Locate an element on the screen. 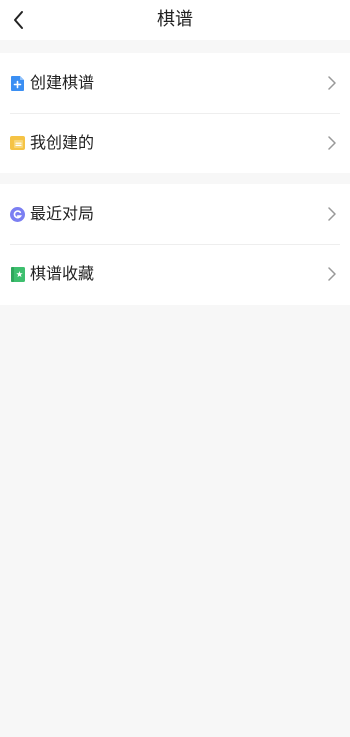 Image resolution: width=350 pixels, height=737 pixels. menu-item-label: 棋谱收藏 is located at coordinates (62, 273).